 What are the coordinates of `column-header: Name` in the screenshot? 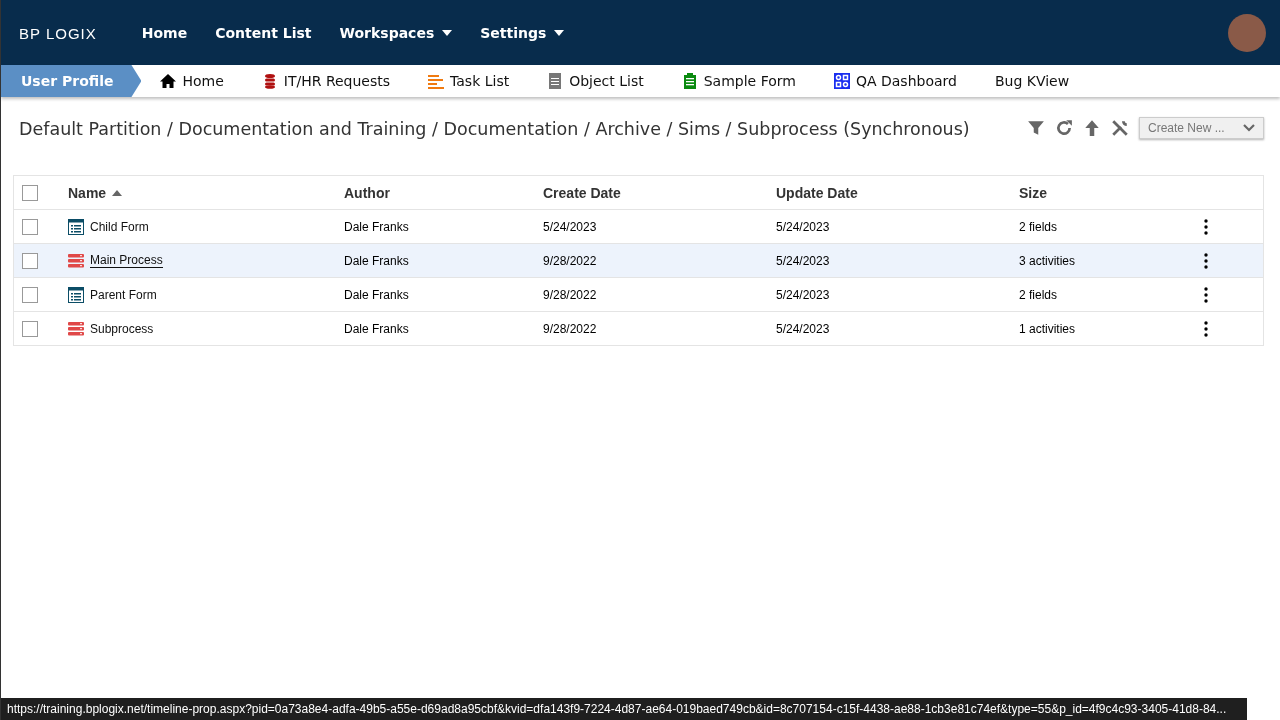 It's located at (95, 192).